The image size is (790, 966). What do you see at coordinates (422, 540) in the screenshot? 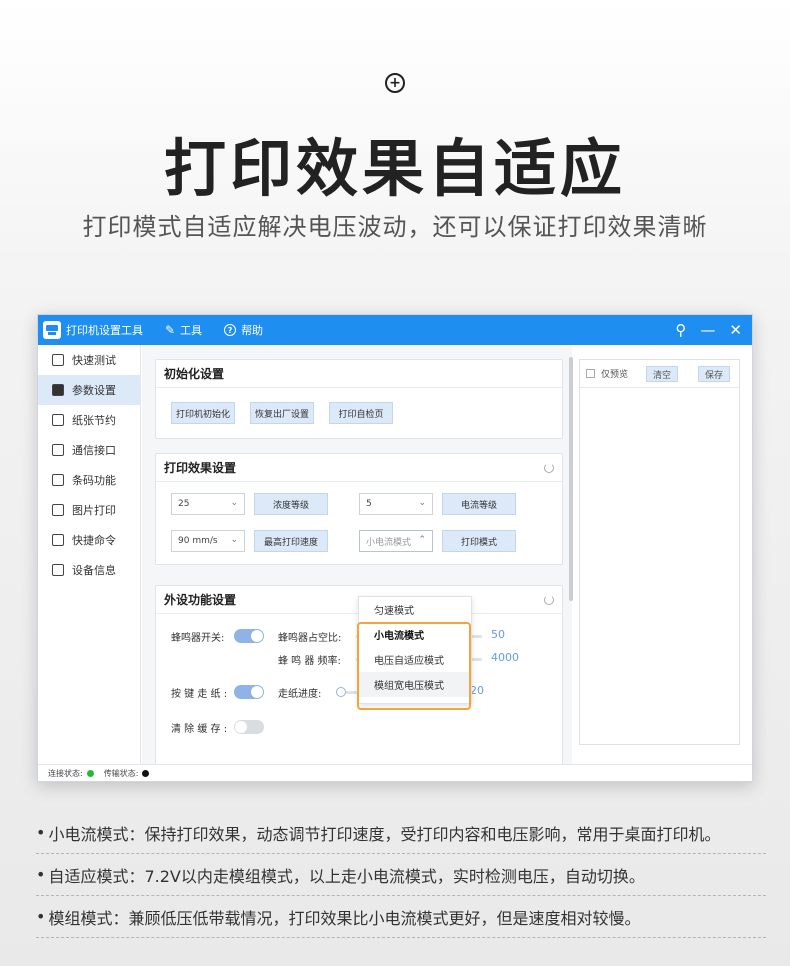
I see `chevron-up-icon: ⌃` at bounding box center [422, 540].